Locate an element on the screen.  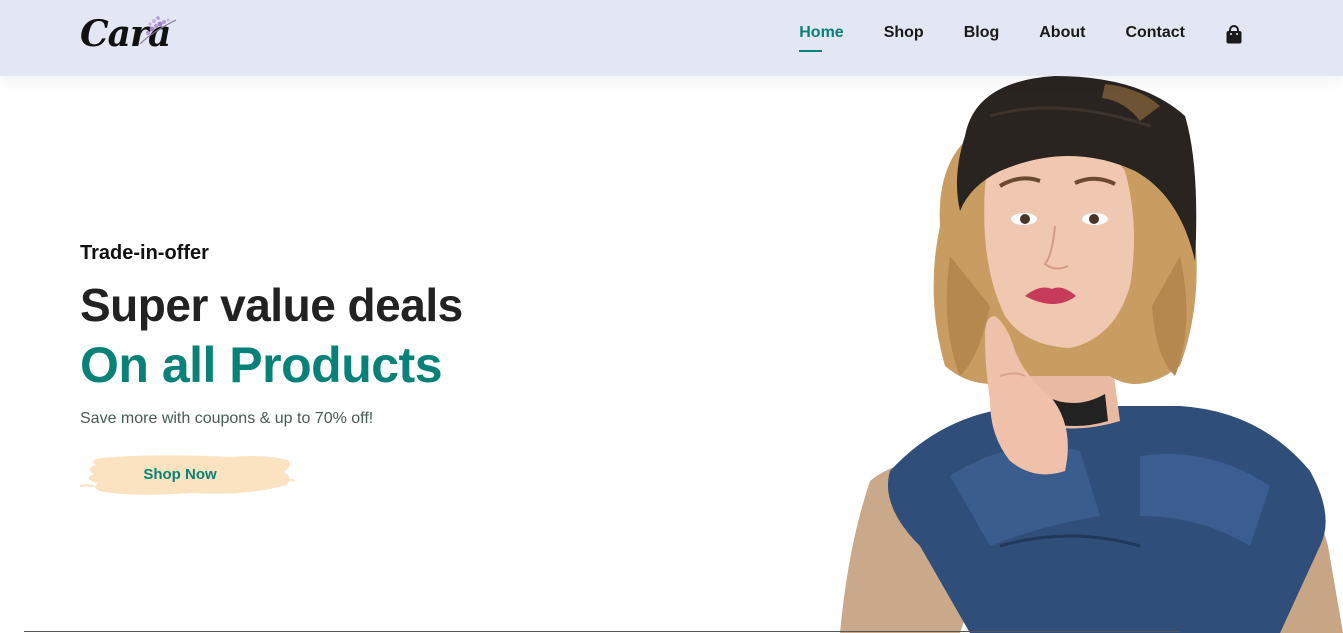
hero-eyebrow: Trade-in-offer is located at coordinates (144, 253).